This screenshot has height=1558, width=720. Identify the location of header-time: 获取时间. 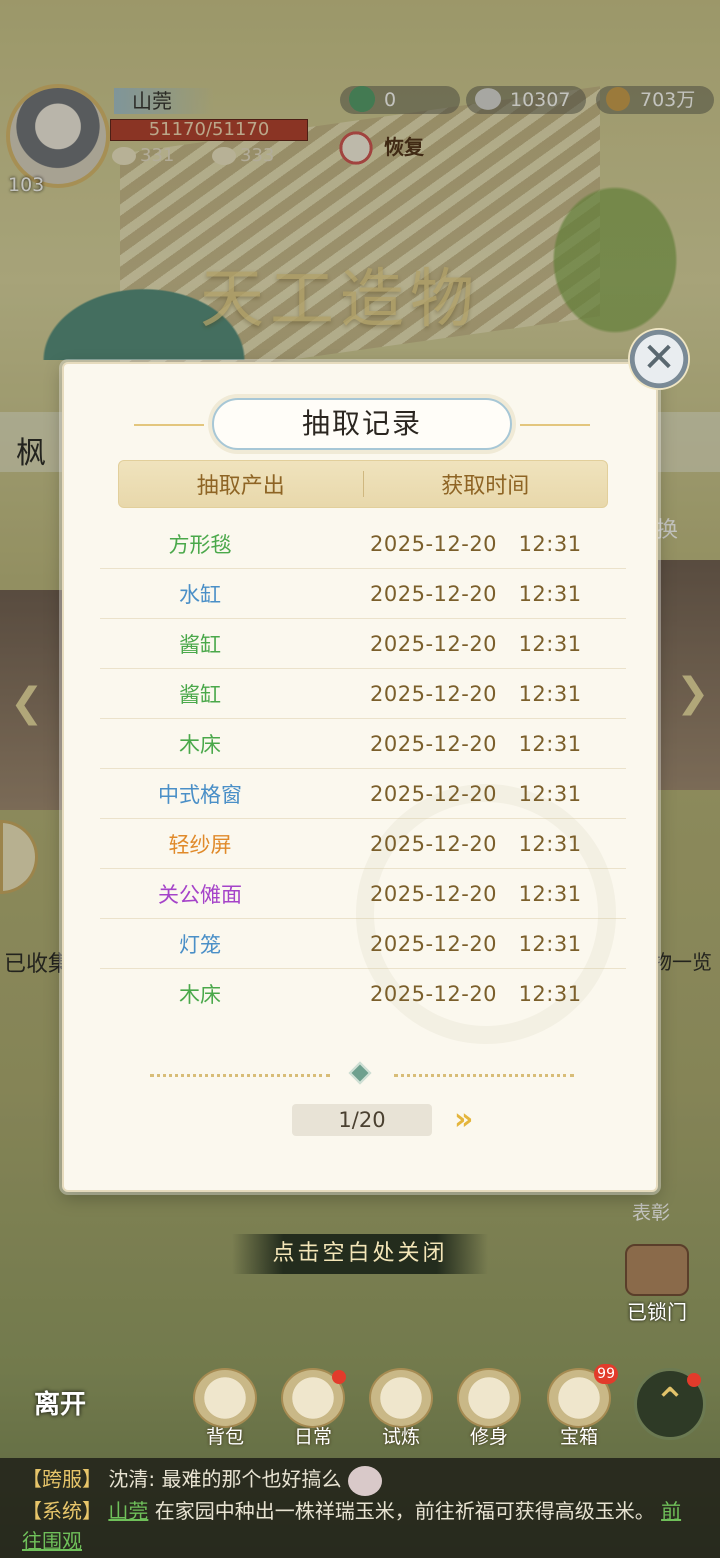
(485, 486).